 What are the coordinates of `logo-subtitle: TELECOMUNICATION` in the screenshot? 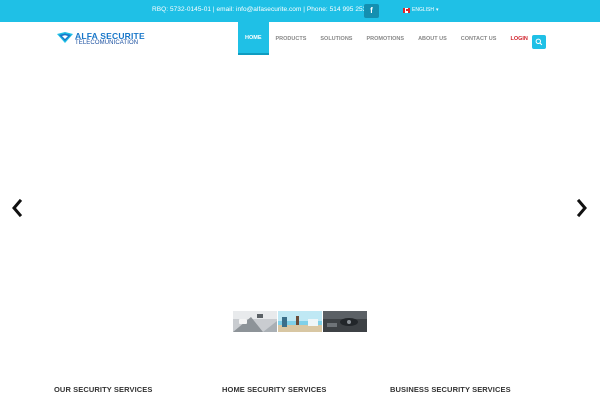 It's located at (107, 42).